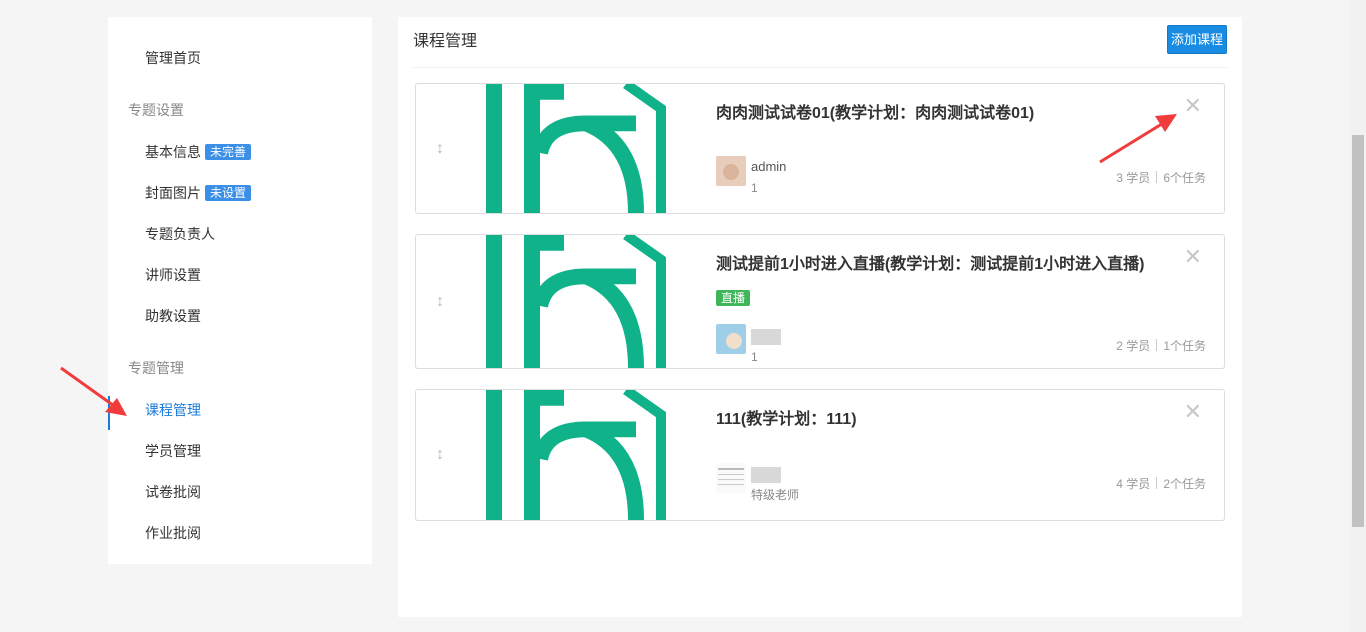  I want to click on page-title: 课程管理, so click(445, 41).